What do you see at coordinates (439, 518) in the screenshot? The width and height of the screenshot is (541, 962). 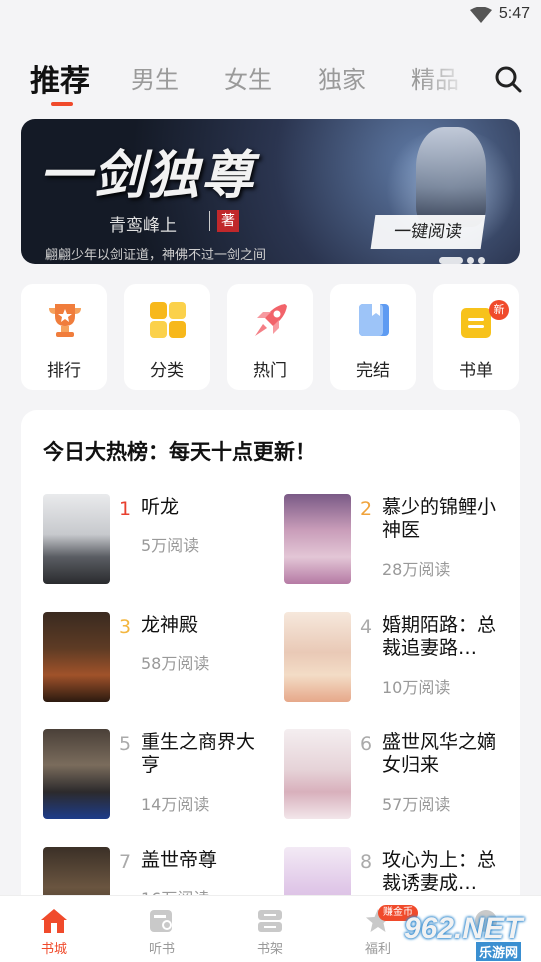 I see `book-title: 慕少的锦鲤小神医` at bounding box center [439, 518].